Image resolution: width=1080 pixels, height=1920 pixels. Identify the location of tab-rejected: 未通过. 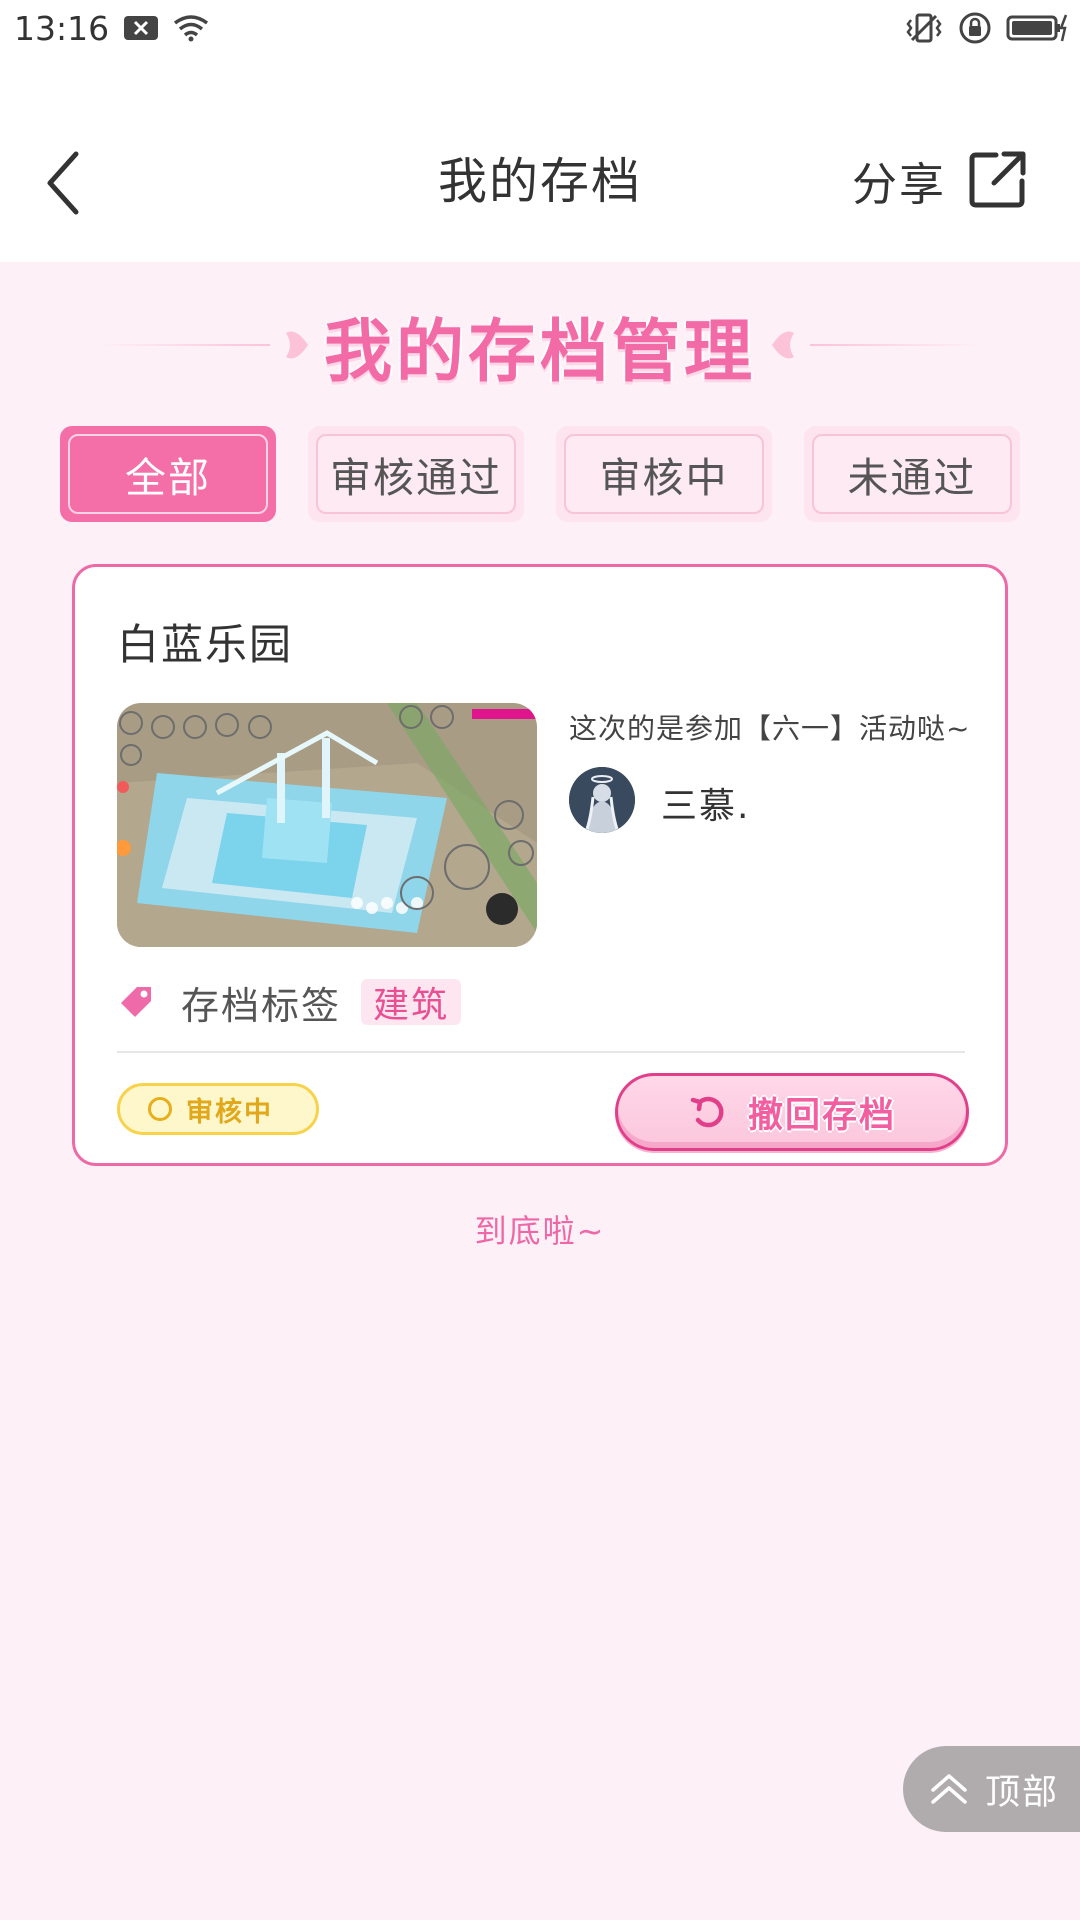
(912, 474).